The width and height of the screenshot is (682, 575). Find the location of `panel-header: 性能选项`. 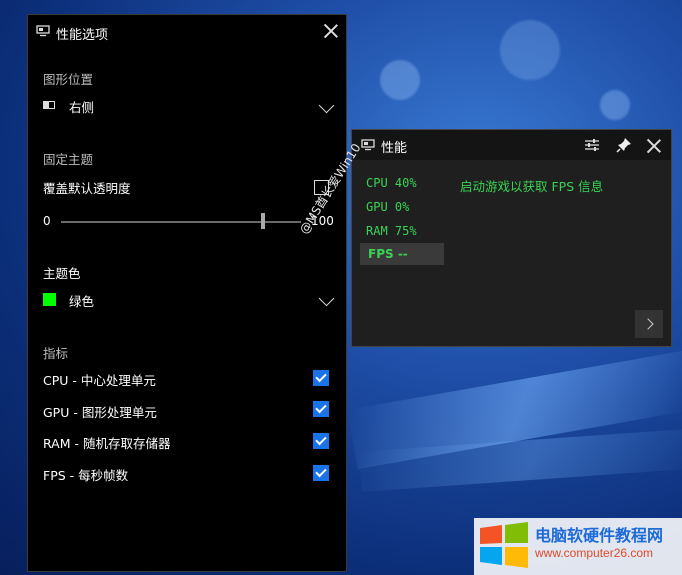

panel-header: 性能选项 is located at coordinates (72, 33).